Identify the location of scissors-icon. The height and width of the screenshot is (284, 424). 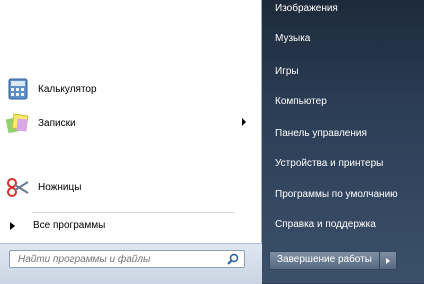
(18, 187).